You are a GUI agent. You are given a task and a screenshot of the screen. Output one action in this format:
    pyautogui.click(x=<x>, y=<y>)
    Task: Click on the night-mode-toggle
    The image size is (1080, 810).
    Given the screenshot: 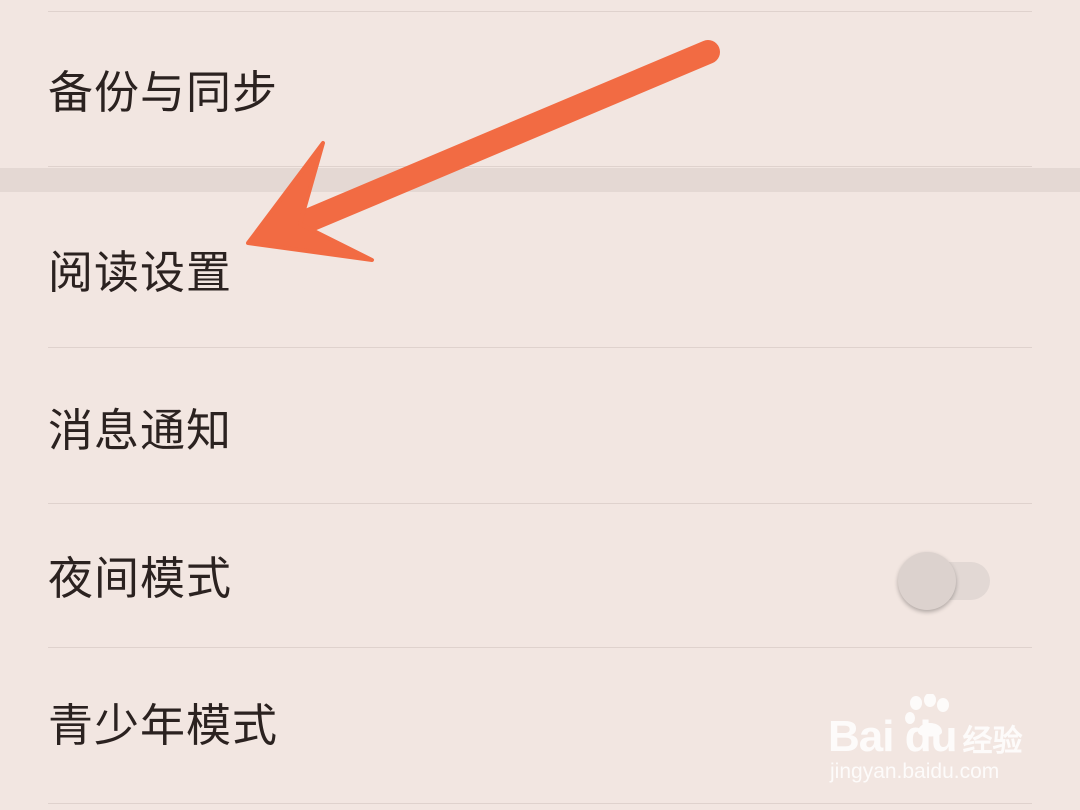 What is the action you would take?
    pyautogui.click(x=945, y=581)
    